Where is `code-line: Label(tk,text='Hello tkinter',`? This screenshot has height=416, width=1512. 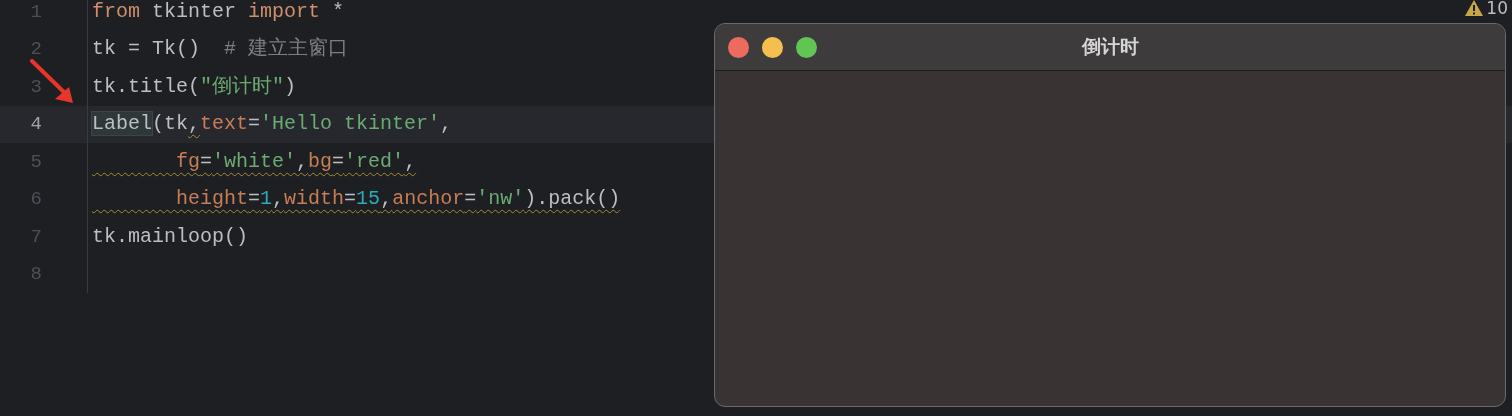
code-line: Label(tk,text='Hello tkinter', is located at coordinates (272, 124).